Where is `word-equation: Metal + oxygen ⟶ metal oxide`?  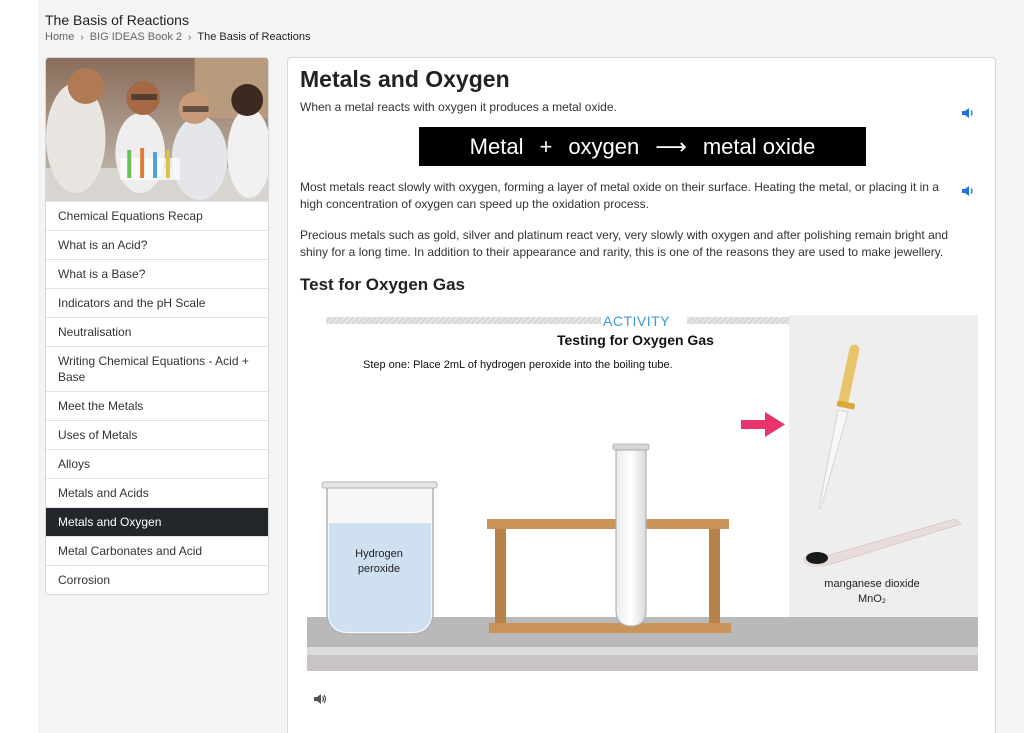
word-equation: Metal + oxygen ⟶ metal oxide is located at coordinates (642, 146).